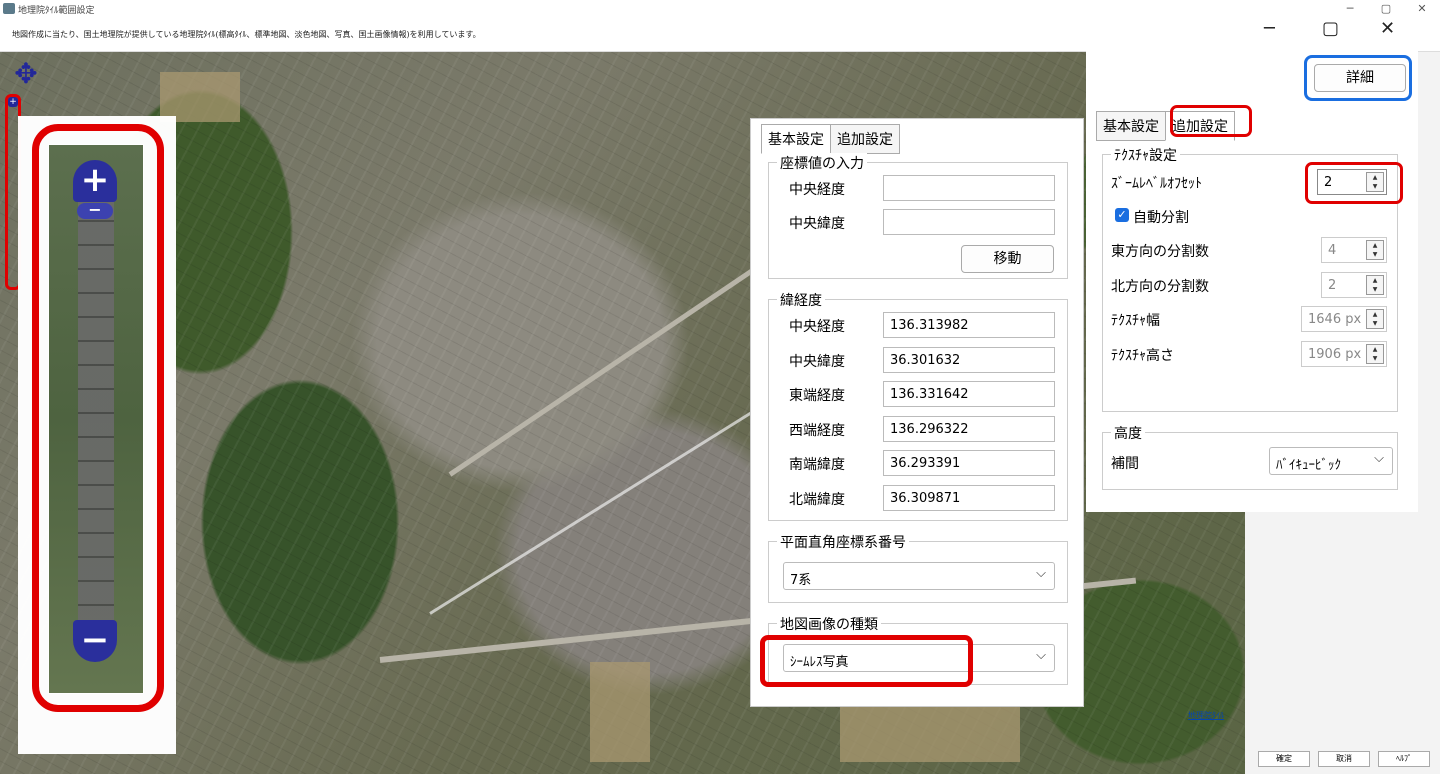 This screenshot has width=1440, height=774. I want to click on height-group: 高度 補間 ﾊﾞｲｷｭｰﾋﾞｯｸ ⌵, so click(1250, 456).